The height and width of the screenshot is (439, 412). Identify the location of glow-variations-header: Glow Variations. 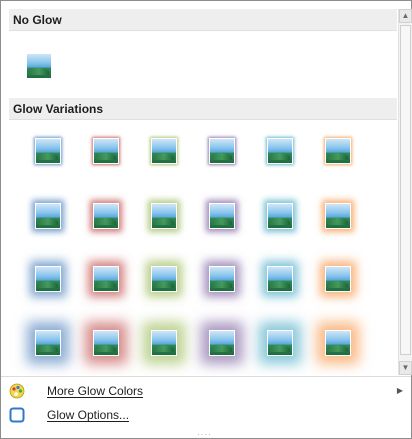
(203, 109).